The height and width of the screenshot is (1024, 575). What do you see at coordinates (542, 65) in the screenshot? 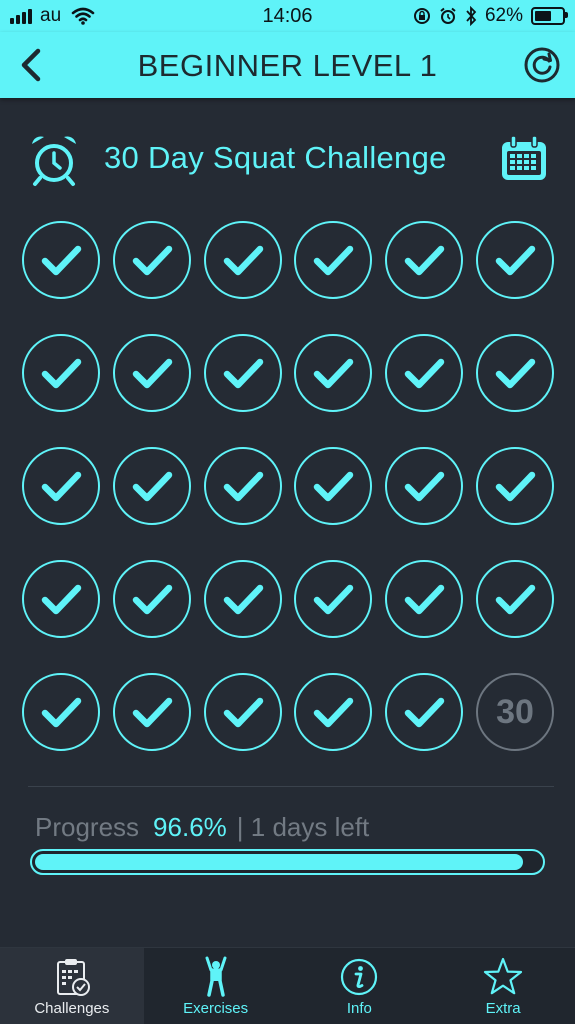
I see `refresh-icon` at bounding box center [542, 65].